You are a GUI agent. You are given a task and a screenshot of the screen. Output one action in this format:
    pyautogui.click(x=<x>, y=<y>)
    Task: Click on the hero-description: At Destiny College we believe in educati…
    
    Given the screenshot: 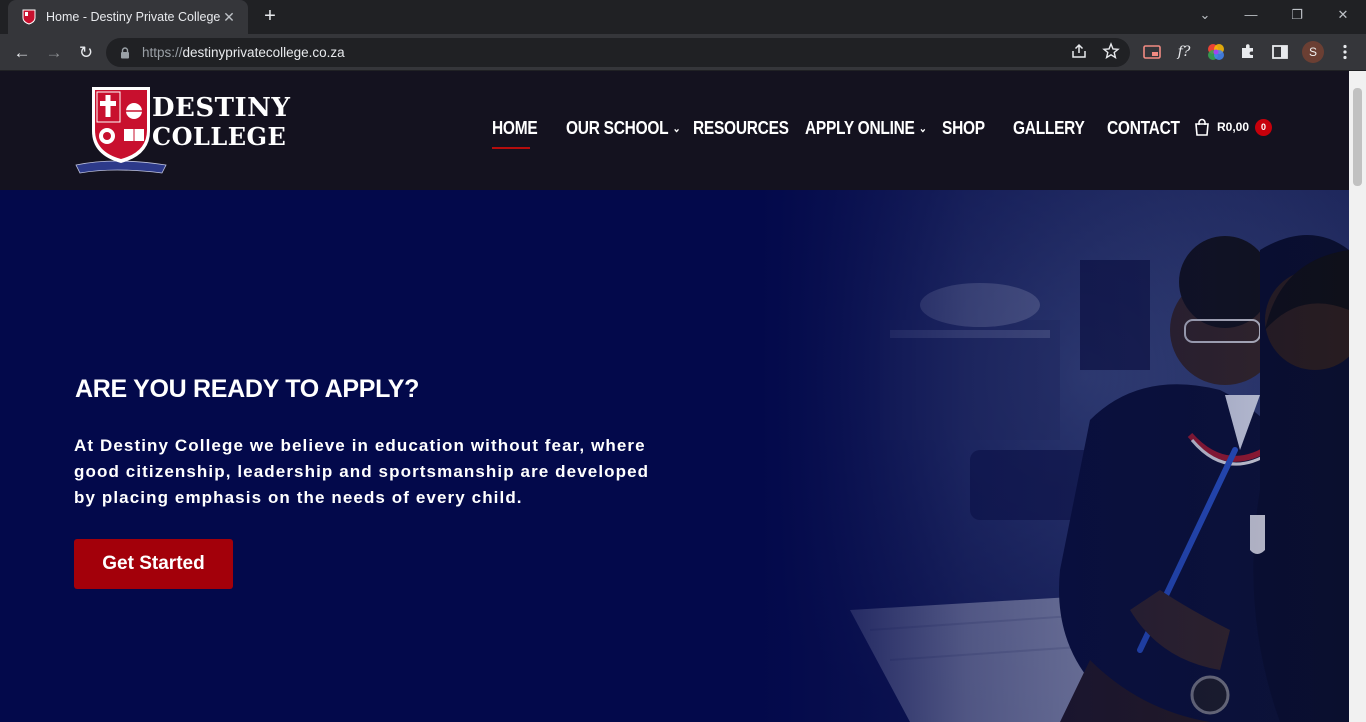 What is the action you would take?
    pyautogui.click(x=362, y=471)
    